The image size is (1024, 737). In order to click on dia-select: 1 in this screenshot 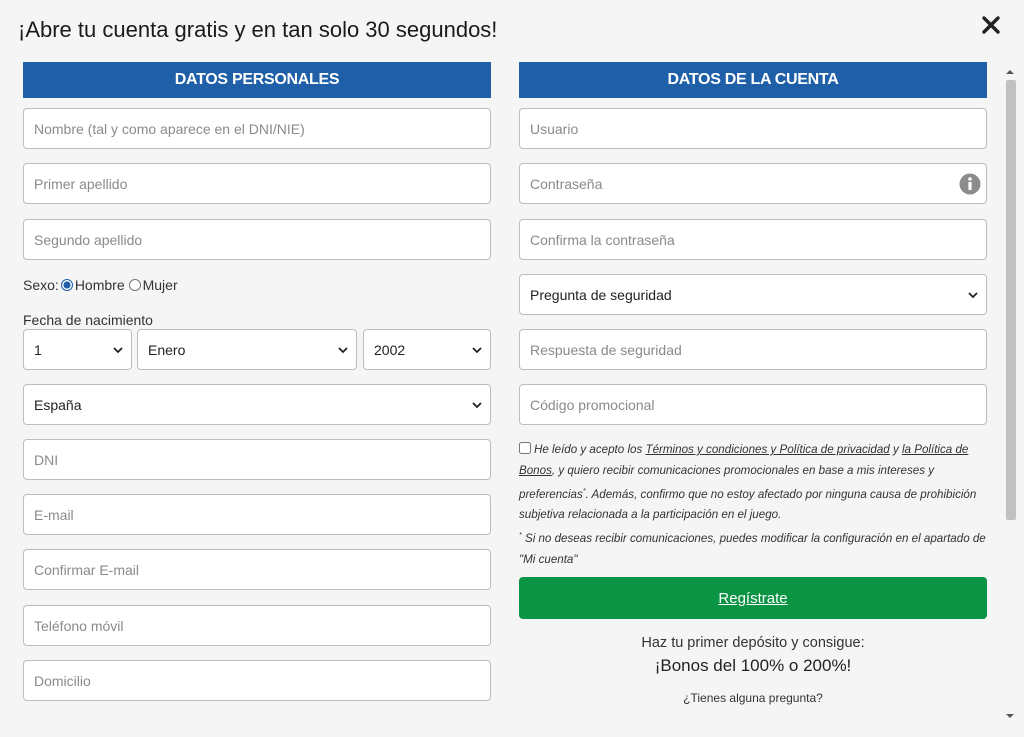, I will do `click(77, 349)`.